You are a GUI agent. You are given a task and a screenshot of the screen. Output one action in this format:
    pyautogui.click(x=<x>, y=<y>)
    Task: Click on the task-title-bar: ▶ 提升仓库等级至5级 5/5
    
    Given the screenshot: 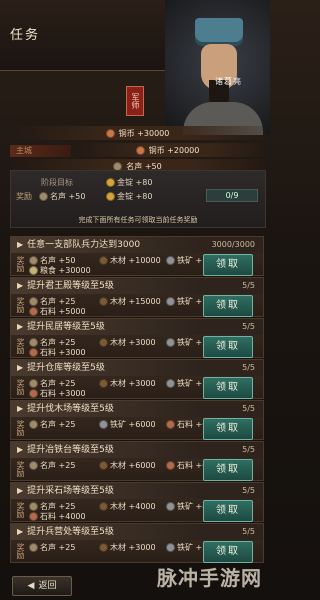 What is the action you would take?
    pyautogui.click(x=137, y=368)
    